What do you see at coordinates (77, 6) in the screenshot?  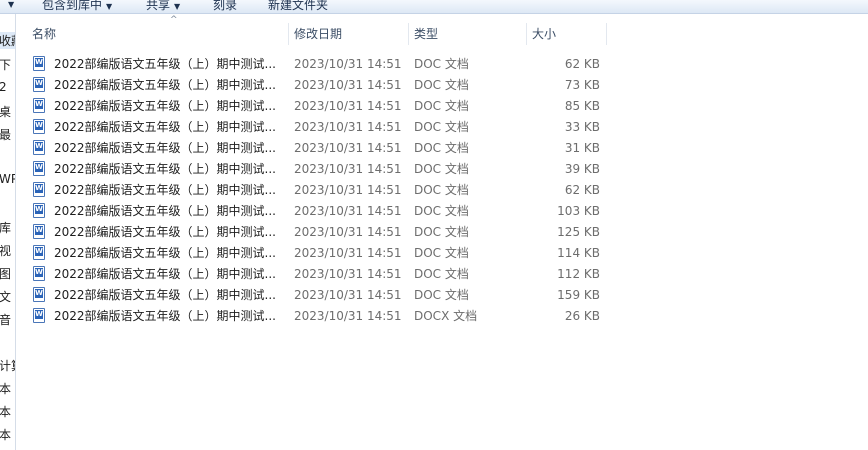 I see `toolbar-include-in-library-button: 包含到库中 ▼` at bounding box center [77, 6].